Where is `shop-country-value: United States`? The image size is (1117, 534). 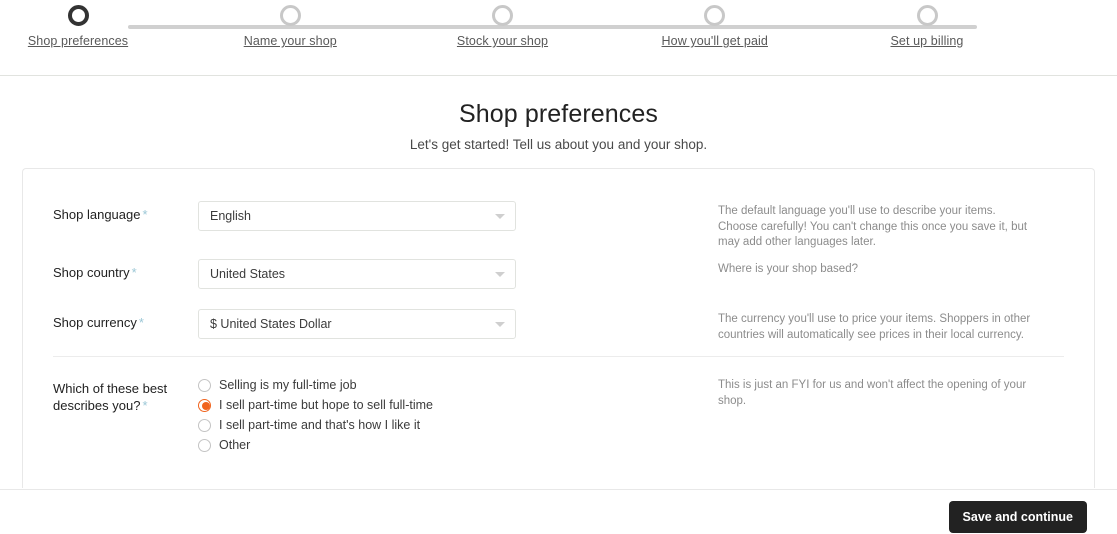
shop-country-value: United States is located at coordinates (248, 274).